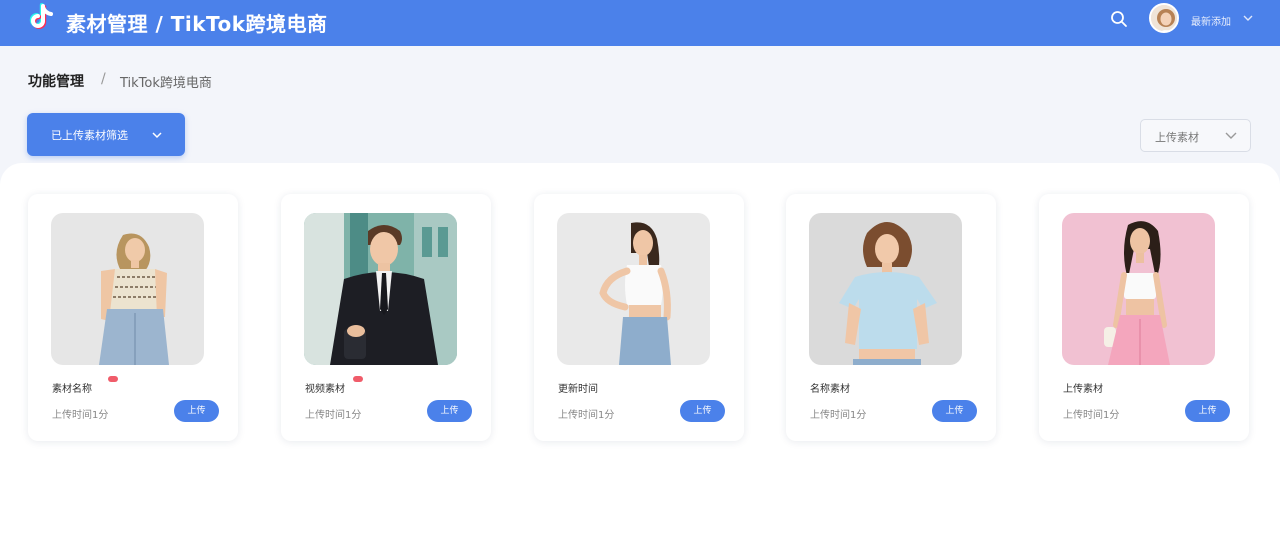 The width and height of the screenshot is (1280, 548). What do you see at coordinates (56, 81) in the screenshot?
I see `breadcrumb-root: 功能管理` at bounding box center [56, 81].